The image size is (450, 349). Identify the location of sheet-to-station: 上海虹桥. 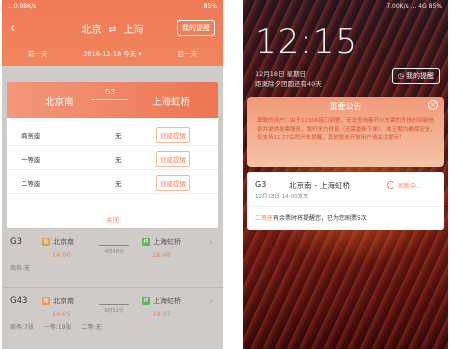
(170, 102).